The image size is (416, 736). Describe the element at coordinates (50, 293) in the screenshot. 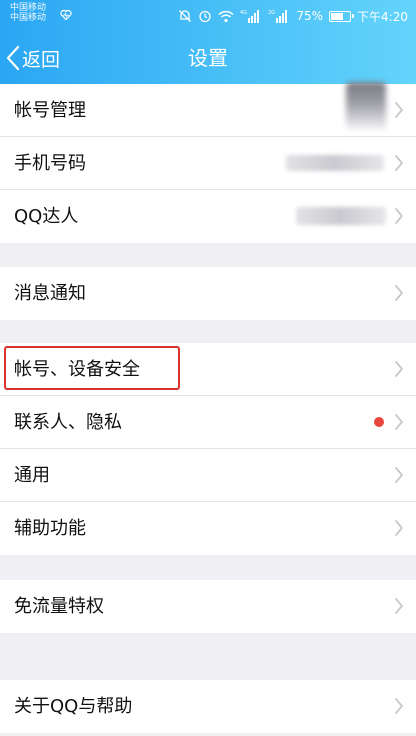

I see `row-label: 消息通知` at that location.